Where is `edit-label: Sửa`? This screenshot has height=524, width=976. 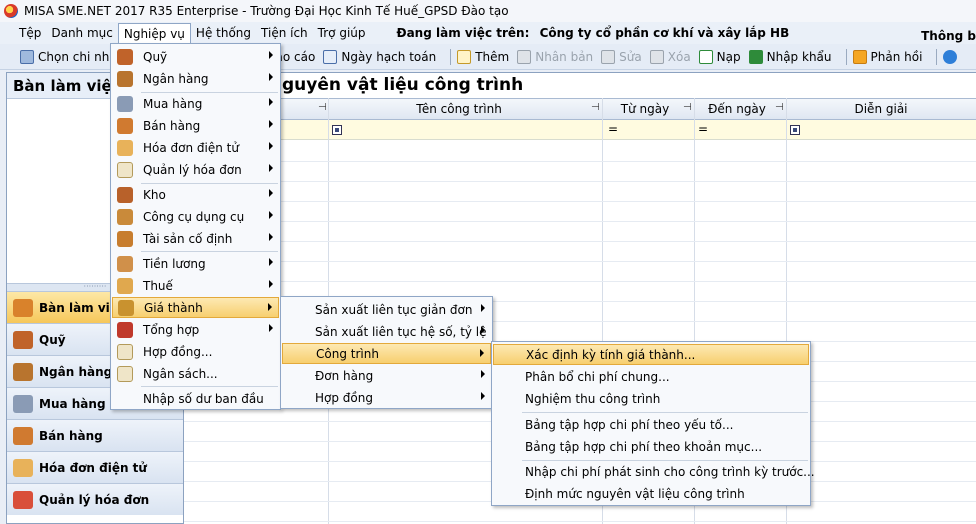
edit-label: Sửa is located at coordinates (630, 56).